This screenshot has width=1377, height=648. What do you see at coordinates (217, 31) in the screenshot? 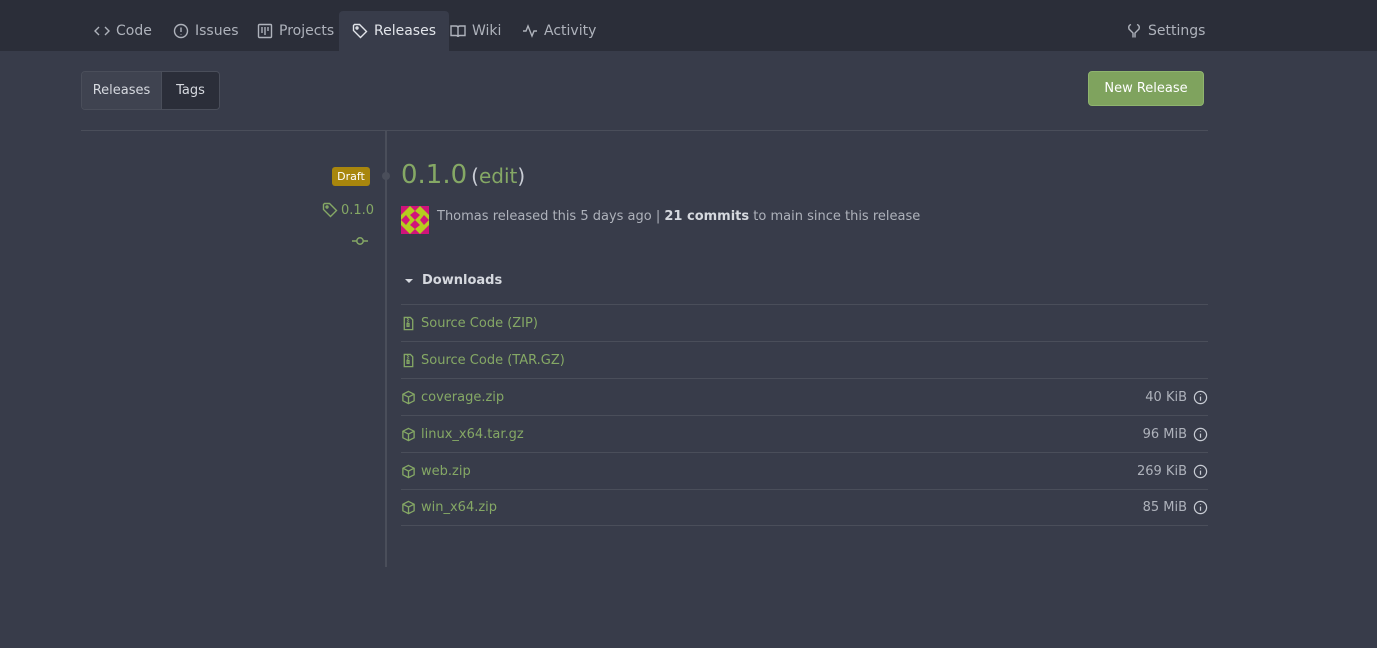
I see `tab-label: Issues` at bounding box center [217, 31].